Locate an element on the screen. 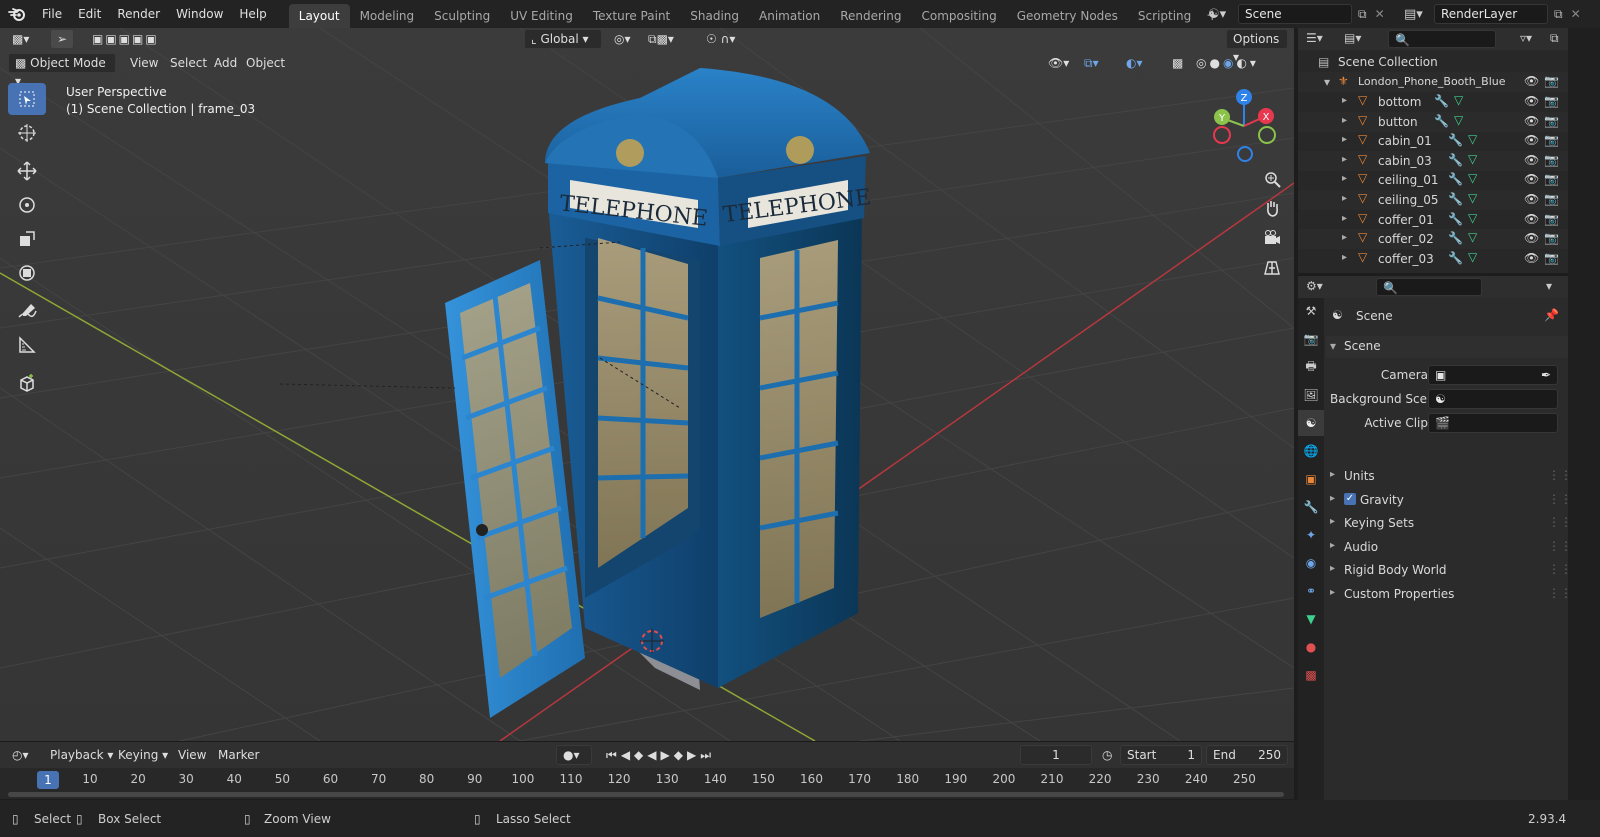 Image resolution: width=1600 pixels, height=837 pixels. tab-compositing: Compositing is located at coordinates (958, 16).